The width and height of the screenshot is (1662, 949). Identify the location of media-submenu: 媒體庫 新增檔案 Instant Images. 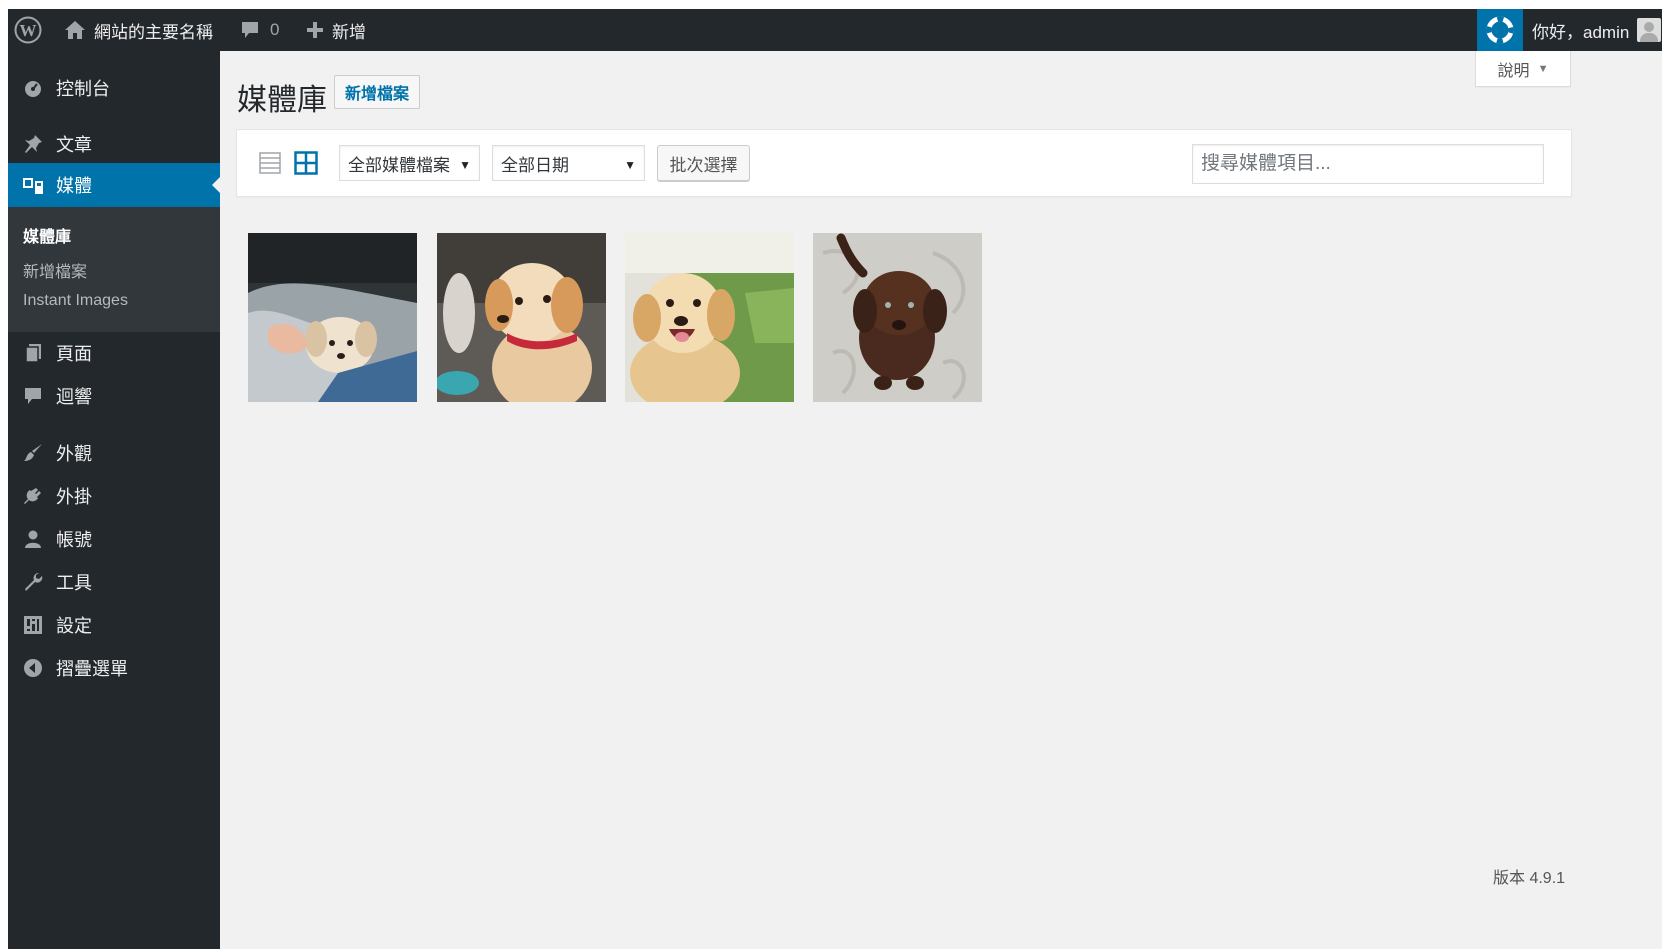
(114, 269).